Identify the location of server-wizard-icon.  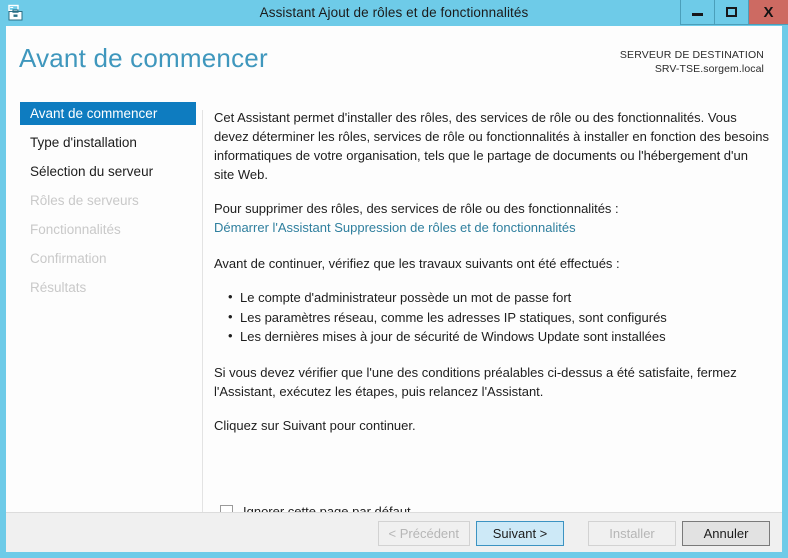
(16, 13).